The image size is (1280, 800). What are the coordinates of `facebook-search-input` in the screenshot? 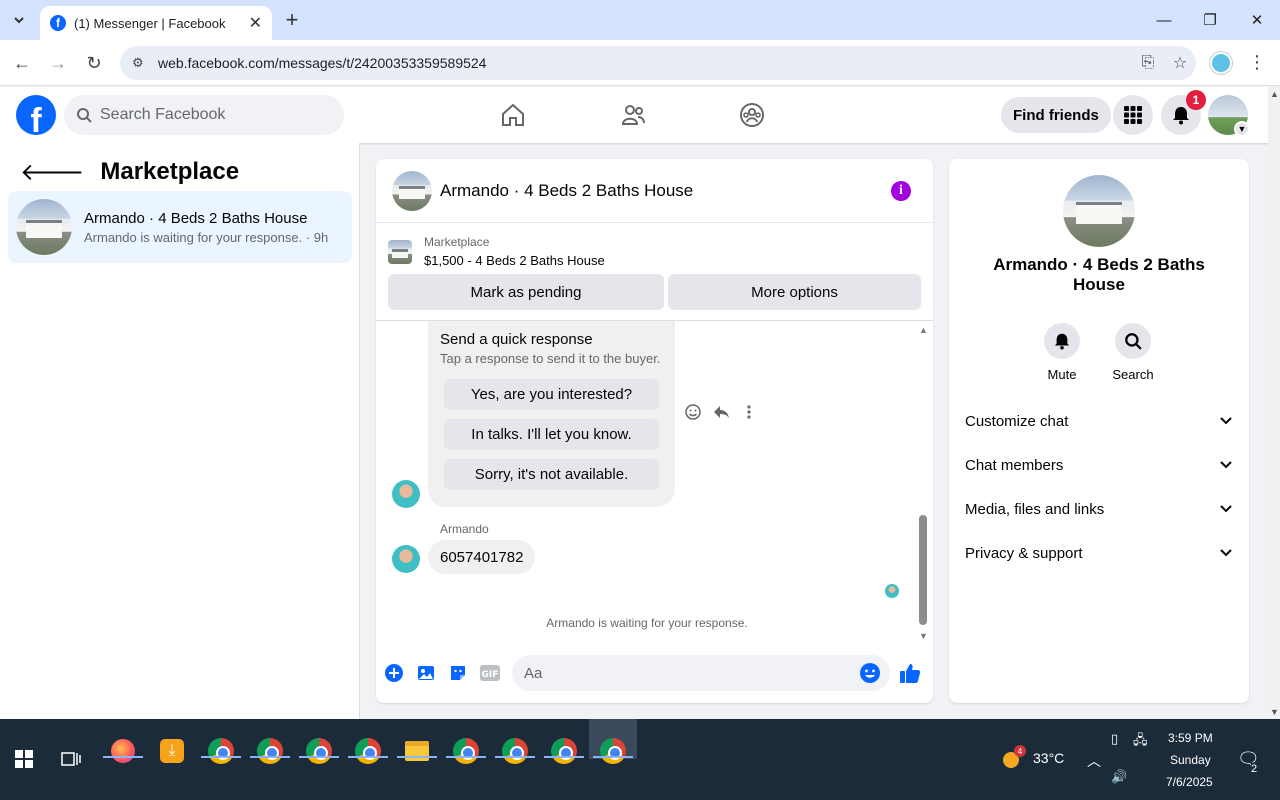 It's located at (210, 115).